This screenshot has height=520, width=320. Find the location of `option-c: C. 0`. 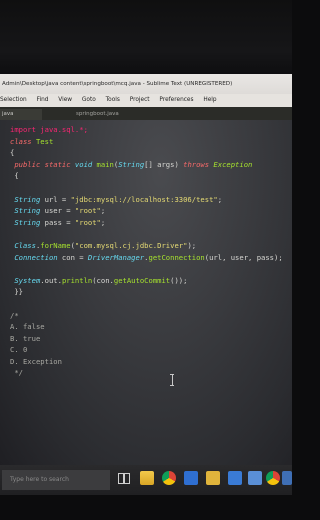

option-c: C. 0 is located at coordinates (19, 350).